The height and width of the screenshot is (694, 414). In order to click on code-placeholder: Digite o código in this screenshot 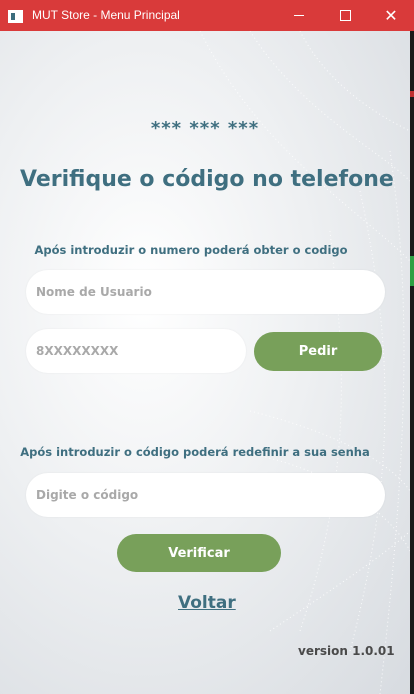, I will do `click(87, 495)`.